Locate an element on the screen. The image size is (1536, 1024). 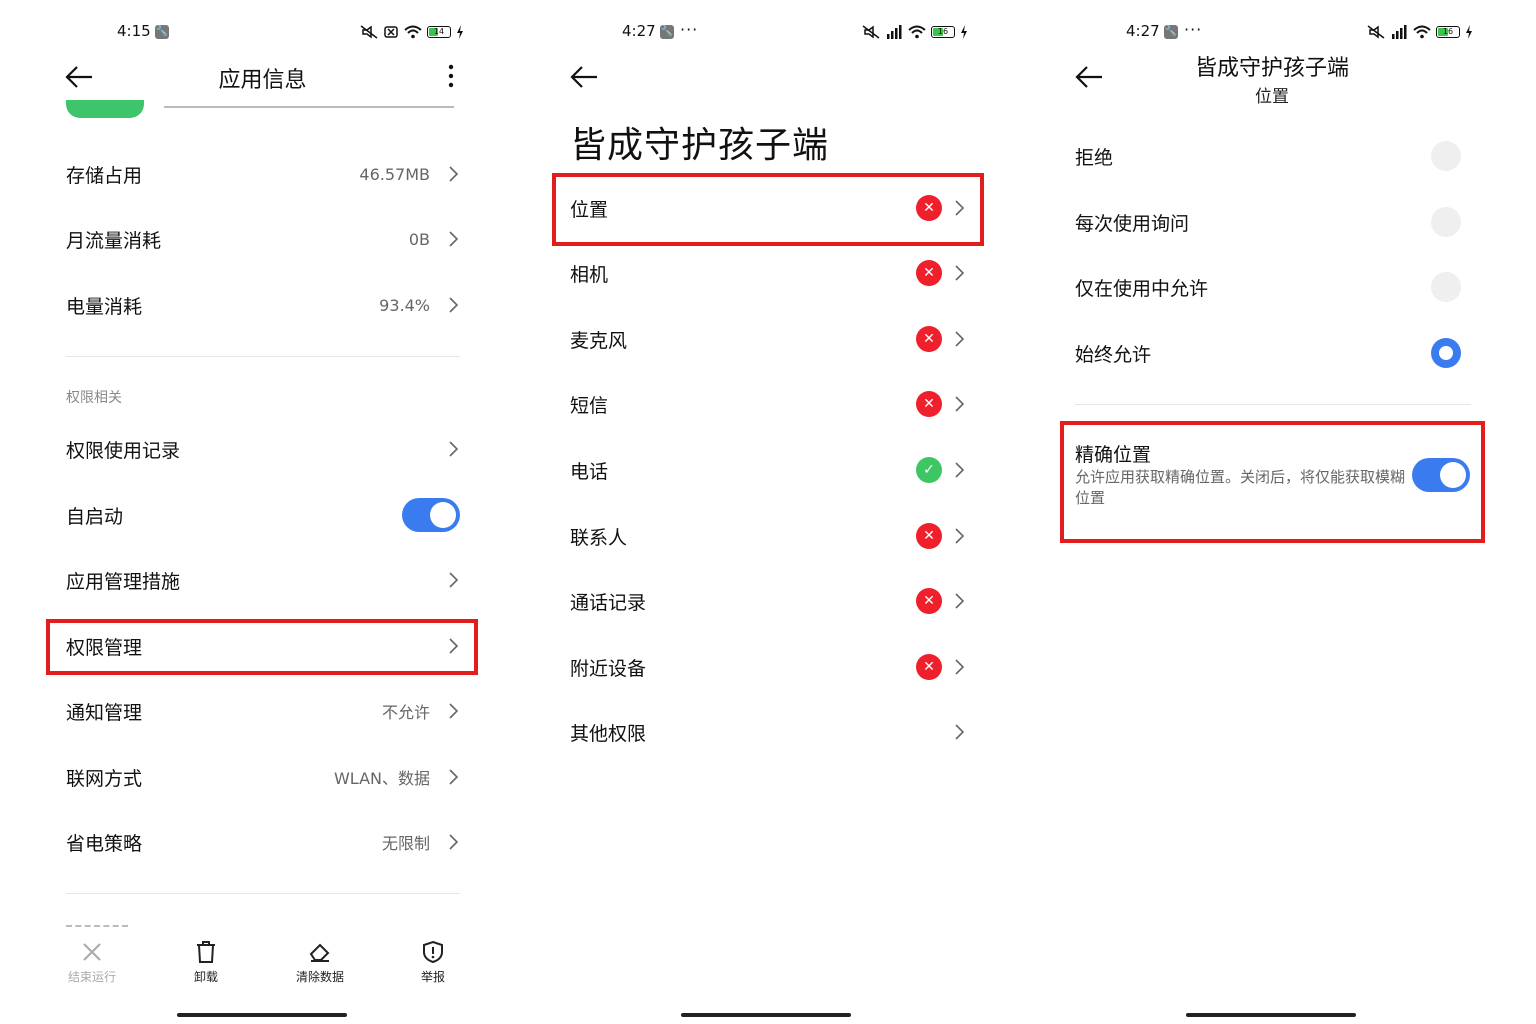
data-usage-row: 月流量消耗 0B is located at coordinates (263, 239).